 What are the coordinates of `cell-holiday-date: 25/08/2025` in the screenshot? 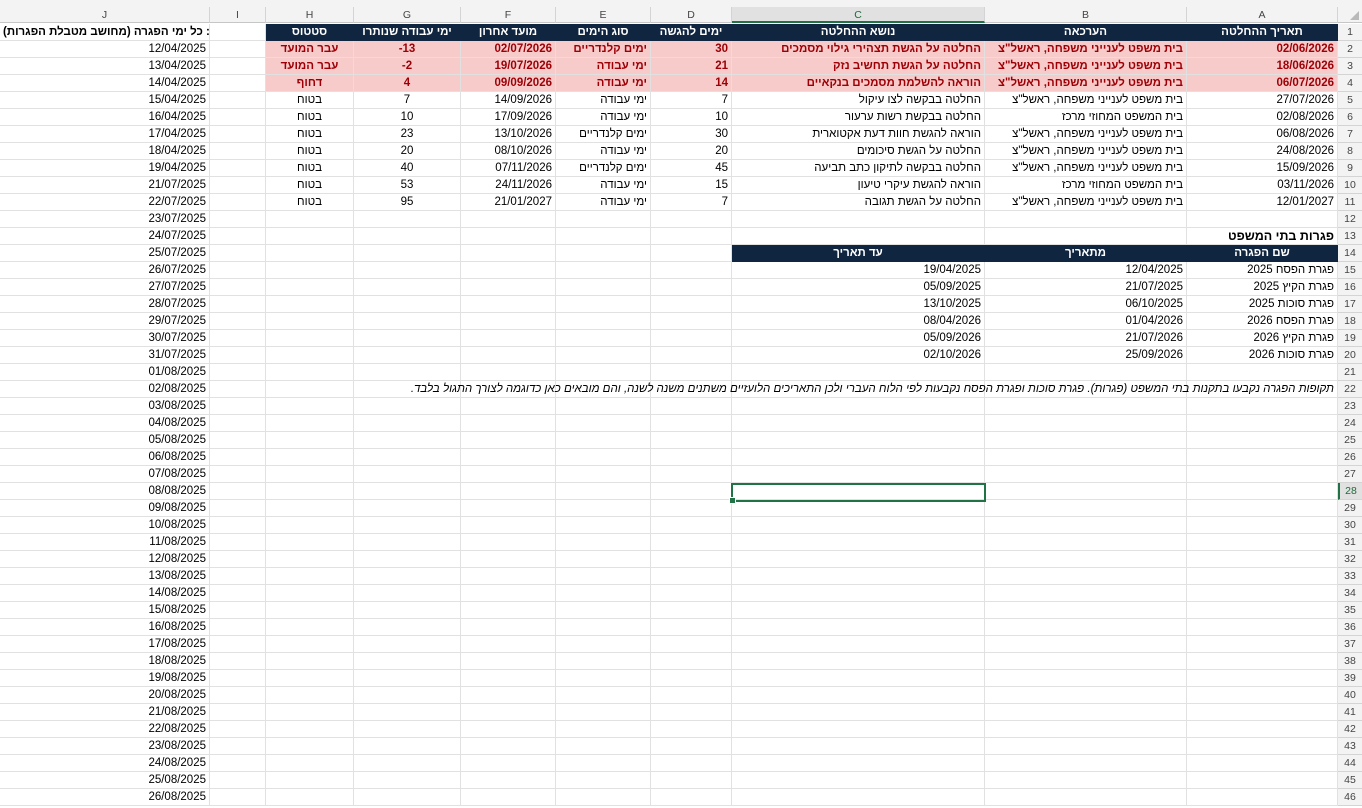 It's located at (105, 780).